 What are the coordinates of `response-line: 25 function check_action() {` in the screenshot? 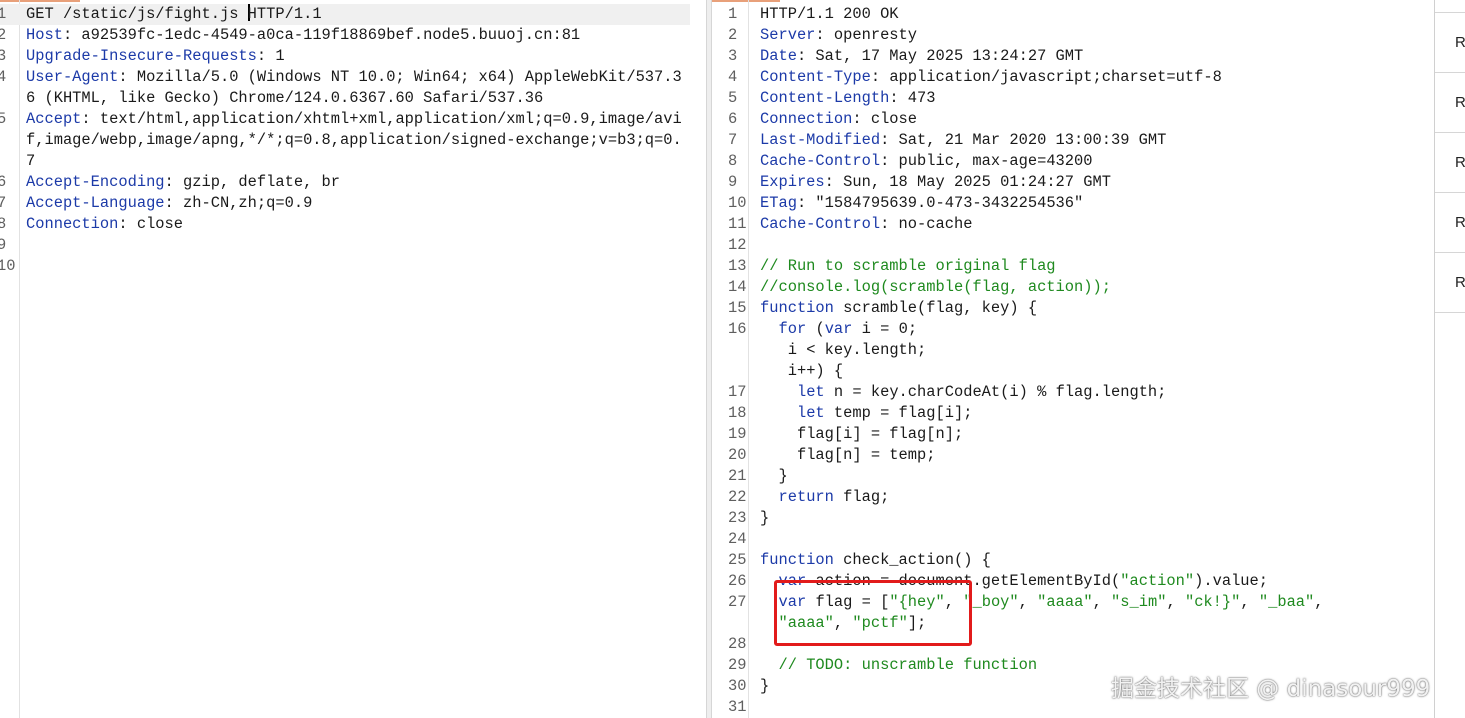 It's located at (1073, 560).